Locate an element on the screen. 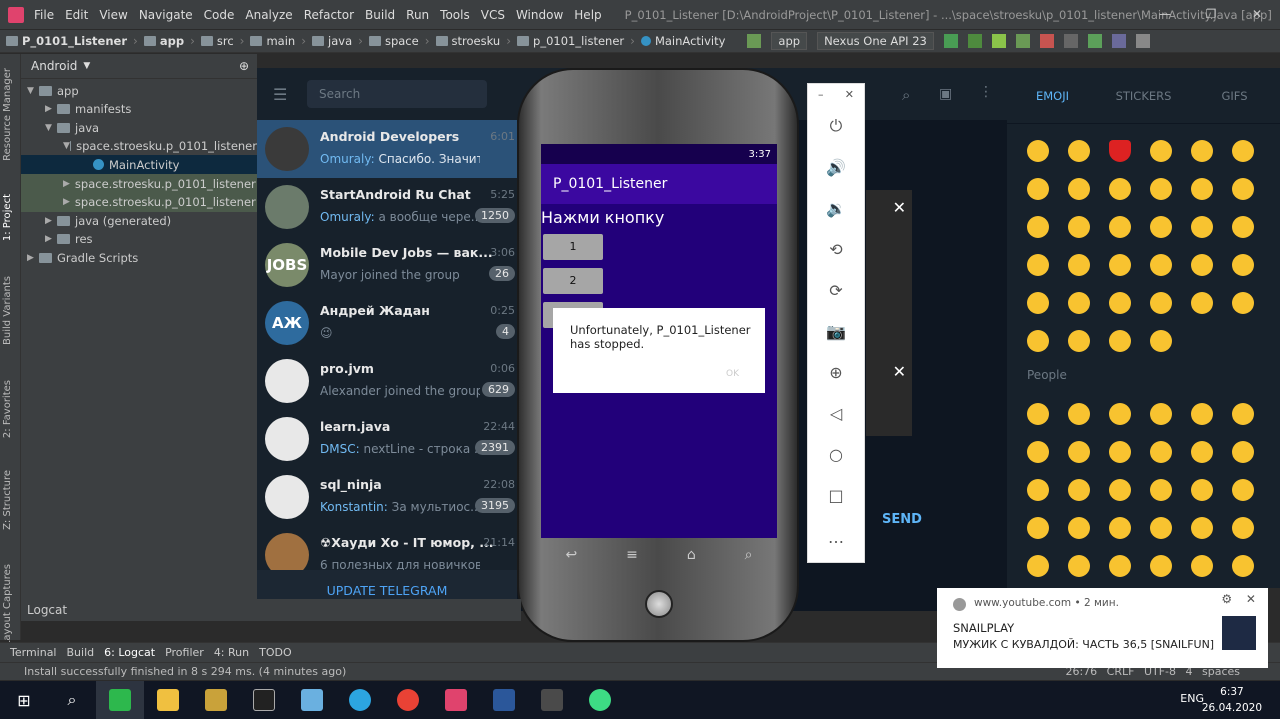 This screenshot has height=719, width=1280. menu-run: Run is located at coordinates (417, 15).